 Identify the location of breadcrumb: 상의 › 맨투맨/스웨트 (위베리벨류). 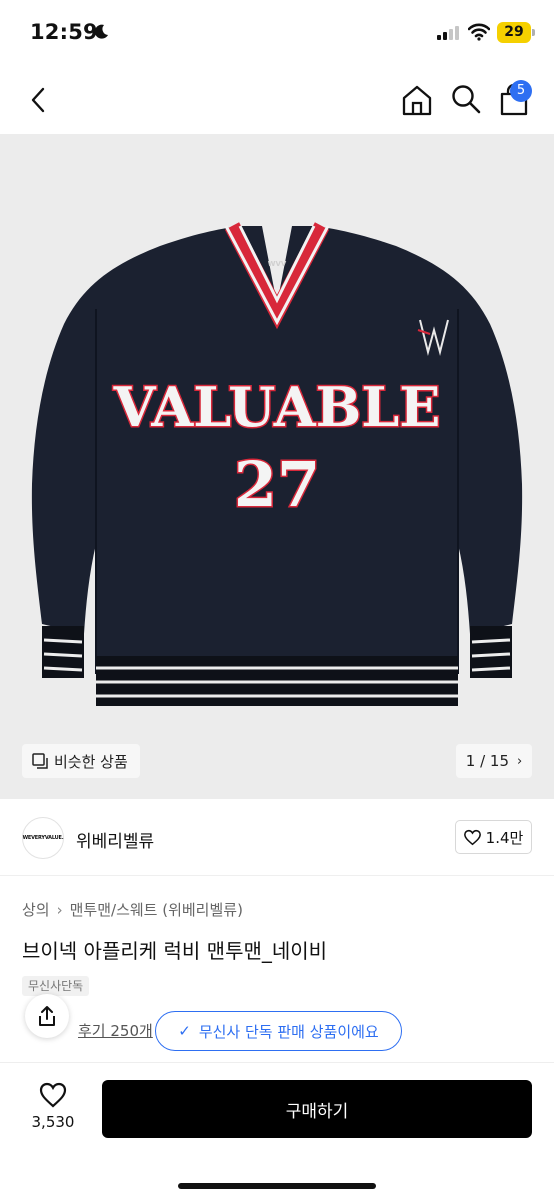
(132, 909).